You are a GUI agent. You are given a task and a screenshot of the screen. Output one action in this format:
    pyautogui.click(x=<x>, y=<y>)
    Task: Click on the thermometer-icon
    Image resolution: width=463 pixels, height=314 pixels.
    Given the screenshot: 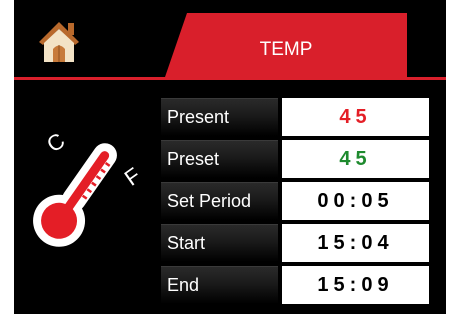 What is the action you would take?
    pyautogui.click(x=89, y=191)
    